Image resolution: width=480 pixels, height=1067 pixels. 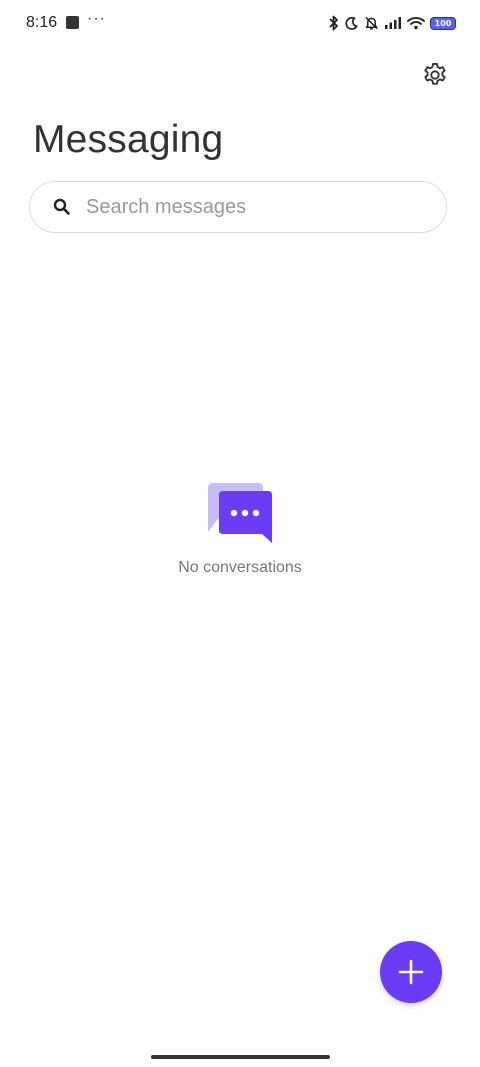 What do you see at coordinates (240, 567) in the screenshot?
I see `empty-state-text: No conversations` at bounding box center [240, 567].